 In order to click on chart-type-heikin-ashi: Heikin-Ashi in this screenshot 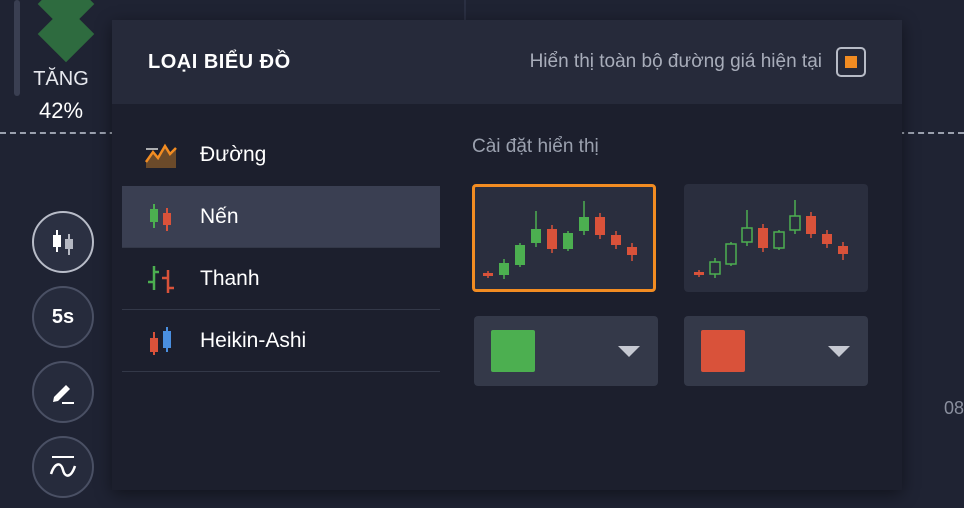, I will do `click(281, 341)`.